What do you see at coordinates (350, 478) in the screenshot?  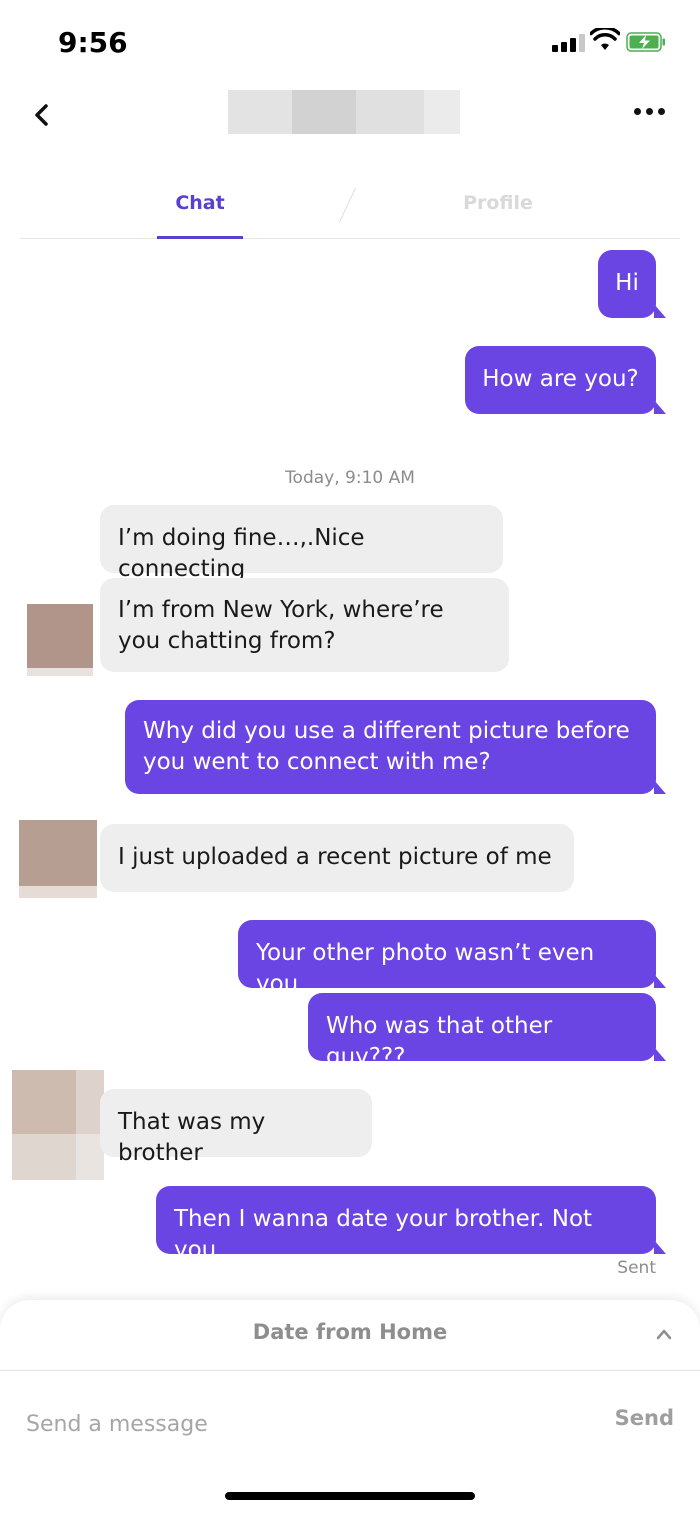 I see `message-timestamp: Today, 9:10 AM` at bounding box center [350, 478].